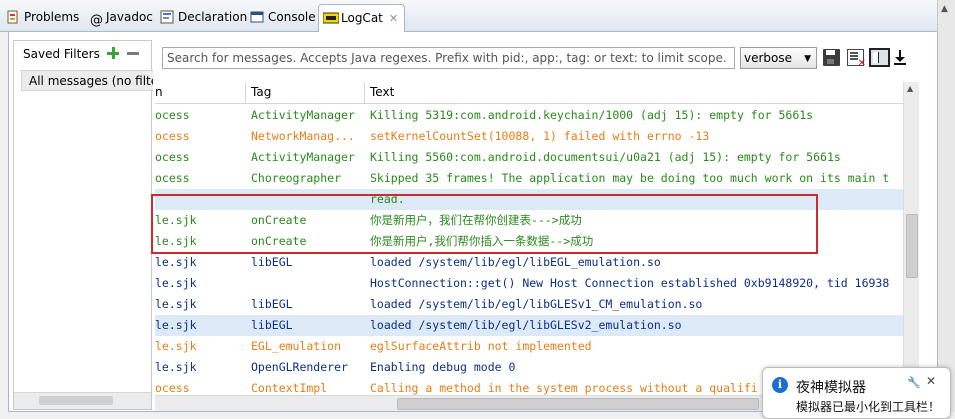 This screenshot has height=419, width=955. I want to click on tab-declaration: Declaration, so click(203, 17).